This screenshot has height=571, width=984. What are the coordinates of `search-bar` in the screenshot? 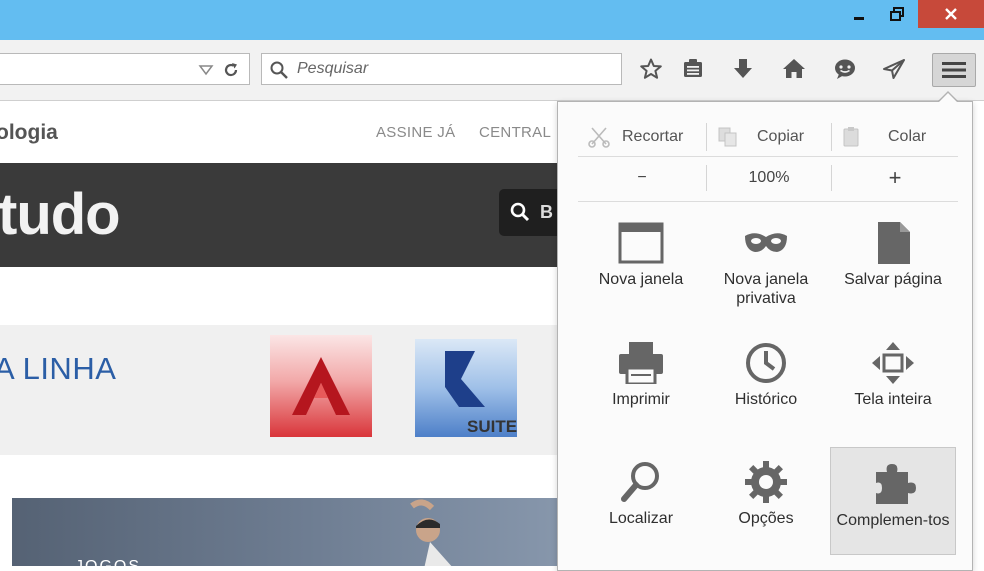 It's located at (441, 69).